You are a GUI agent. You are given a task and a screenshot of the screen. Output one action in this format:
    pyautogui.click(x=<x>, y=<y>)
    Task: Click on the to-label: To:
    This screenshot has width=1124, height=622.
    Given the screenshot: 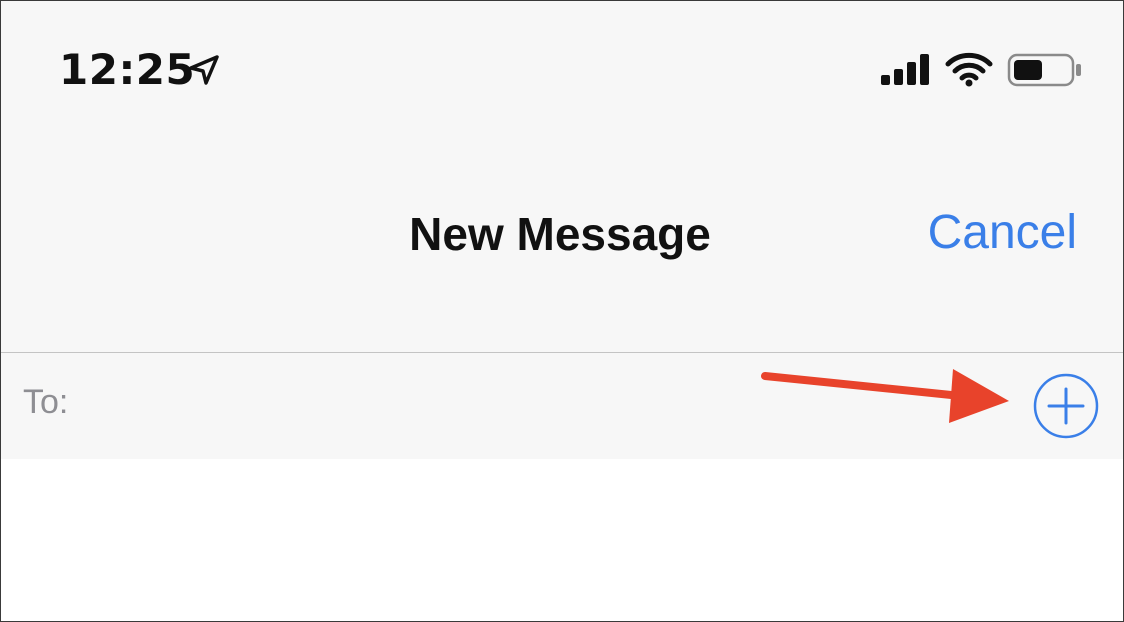 What is the action you would take?
    pyautogui.click(x=46, y=402)
    